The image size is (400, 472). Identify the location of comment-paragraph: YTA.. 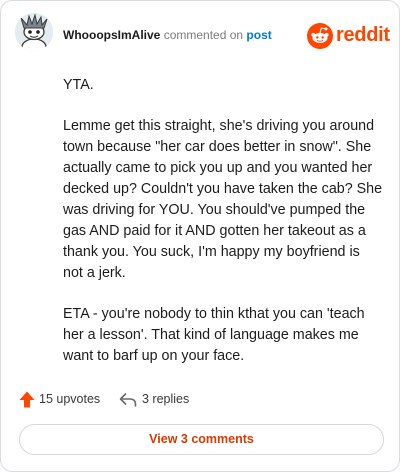
(78, 85).